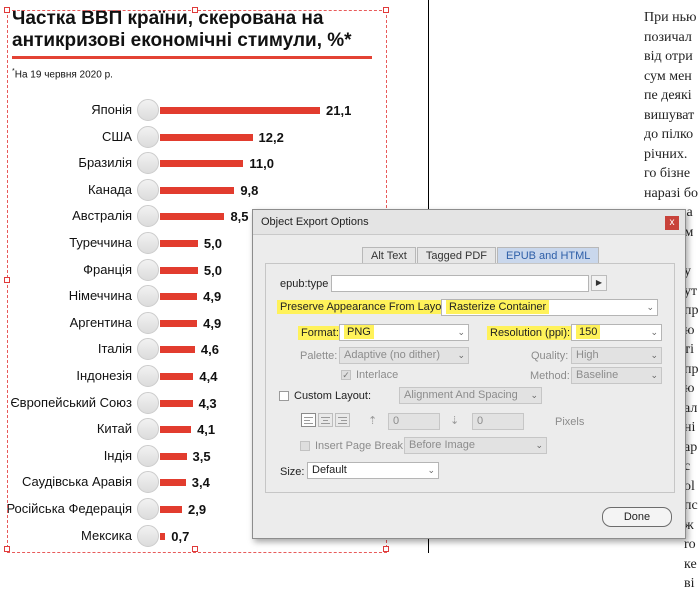  I want to click on page-break-select: Before Image ⌄, so click(475, 445).